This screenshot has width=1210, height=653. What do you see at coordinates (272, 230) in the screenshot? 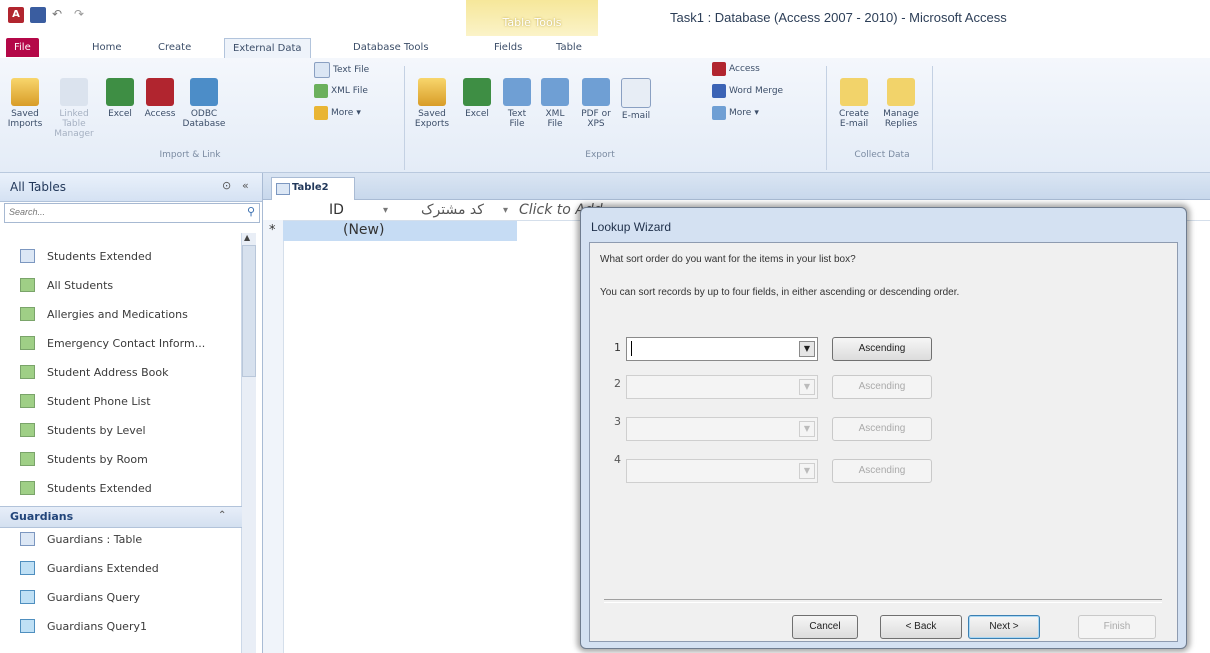
I see `new-record-marker: *` at bounding box center [272, 230].